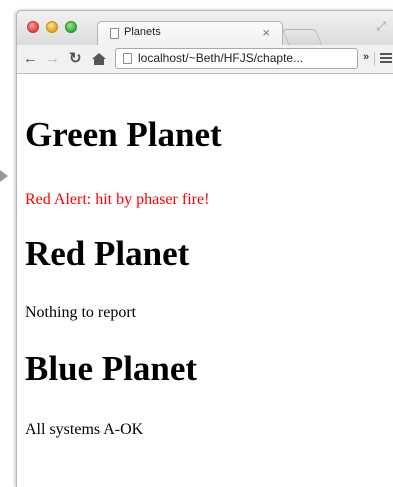 This screenshot has width=393, height=487. I want to click on back-arrow-icon: ←, so click(30, 59).